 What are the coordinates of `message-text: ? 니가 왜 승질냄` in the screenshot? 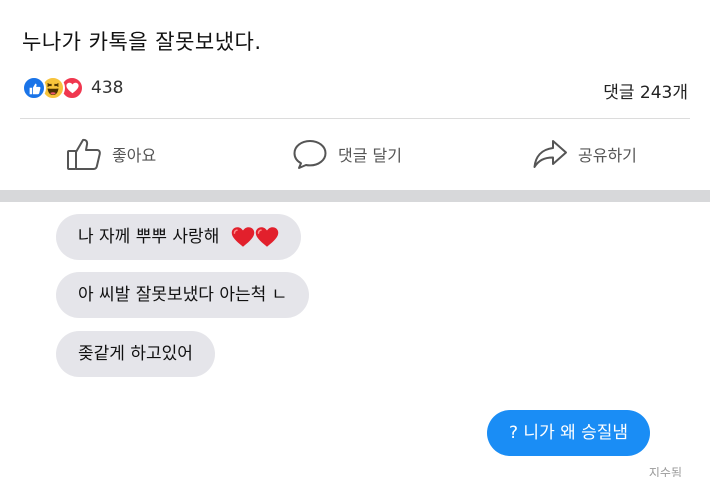 It's located at (569, 433).